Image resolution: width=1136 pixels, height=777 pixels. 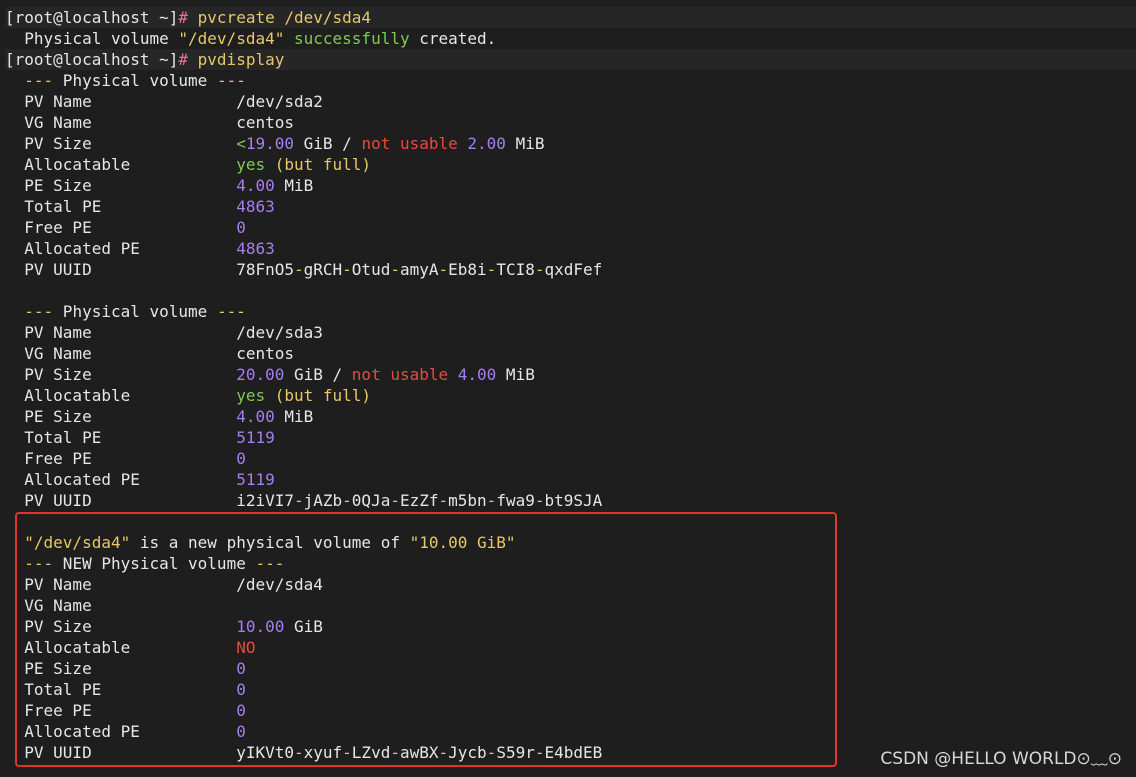 What do you see at coordinates (573, 269) in the screenshot?
I see `text-segment: qxdFef` at bounding box center [573, 269].